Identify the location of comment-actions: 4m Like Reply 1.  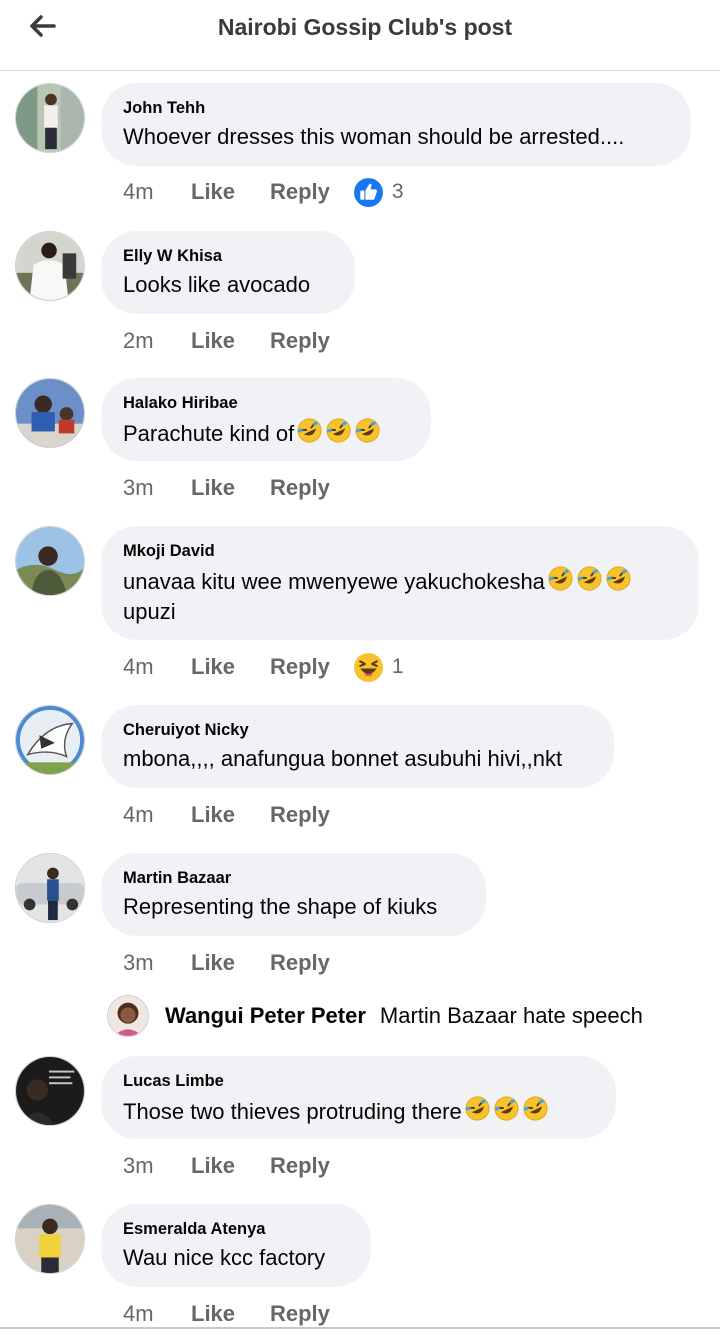
(263, 667).